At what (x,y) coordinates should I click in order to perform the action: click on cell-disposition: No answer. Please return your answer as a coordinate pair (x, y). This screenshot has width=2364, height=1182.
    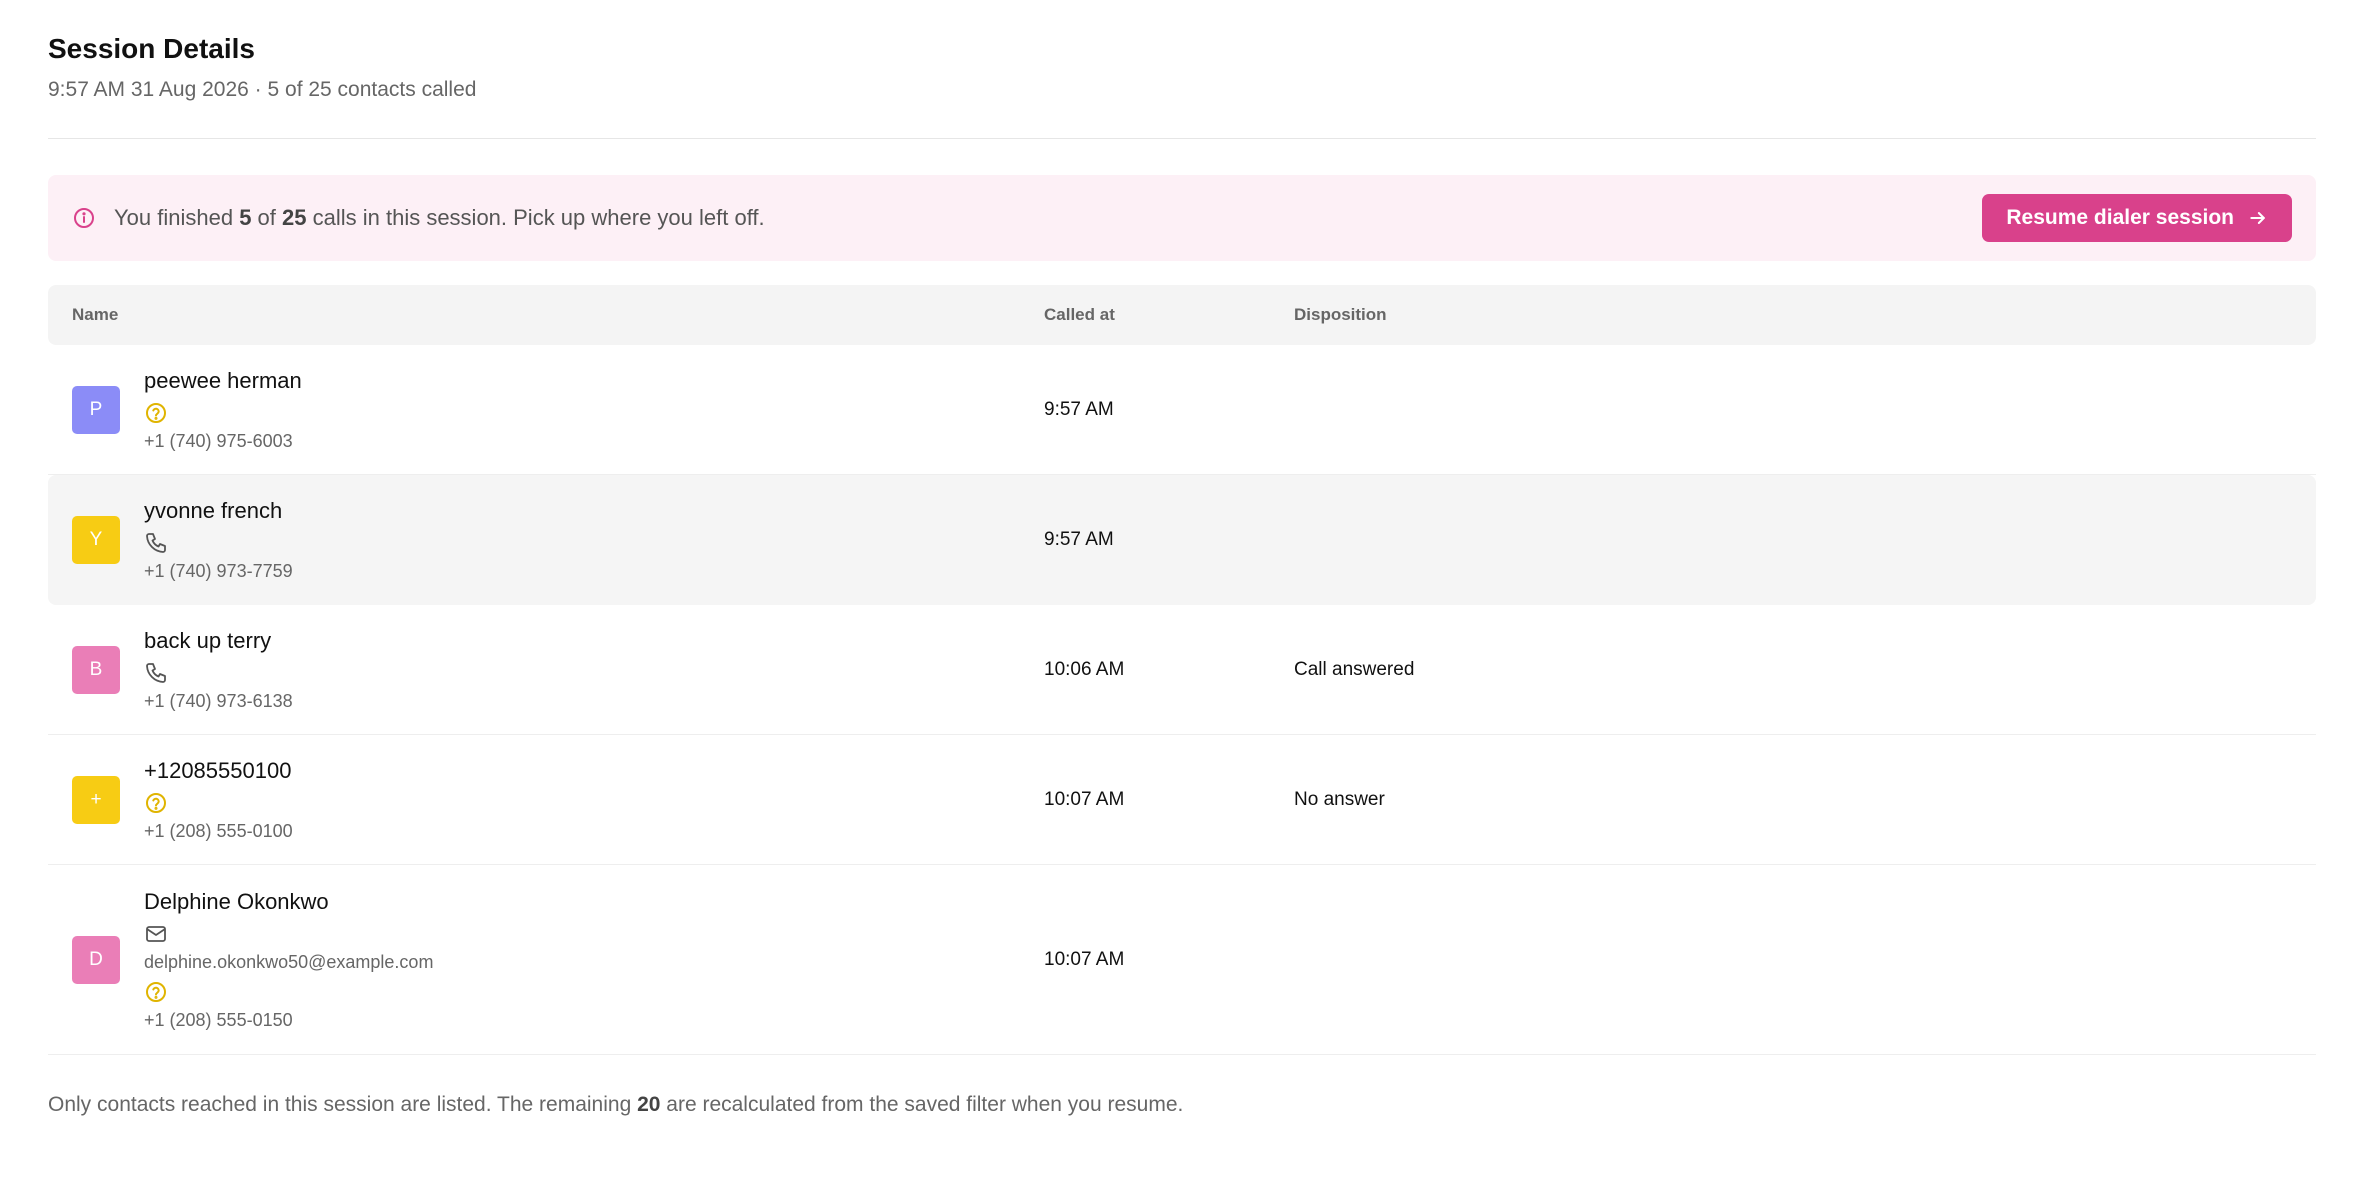
    Looking at the image, I should click on (1339, 799).